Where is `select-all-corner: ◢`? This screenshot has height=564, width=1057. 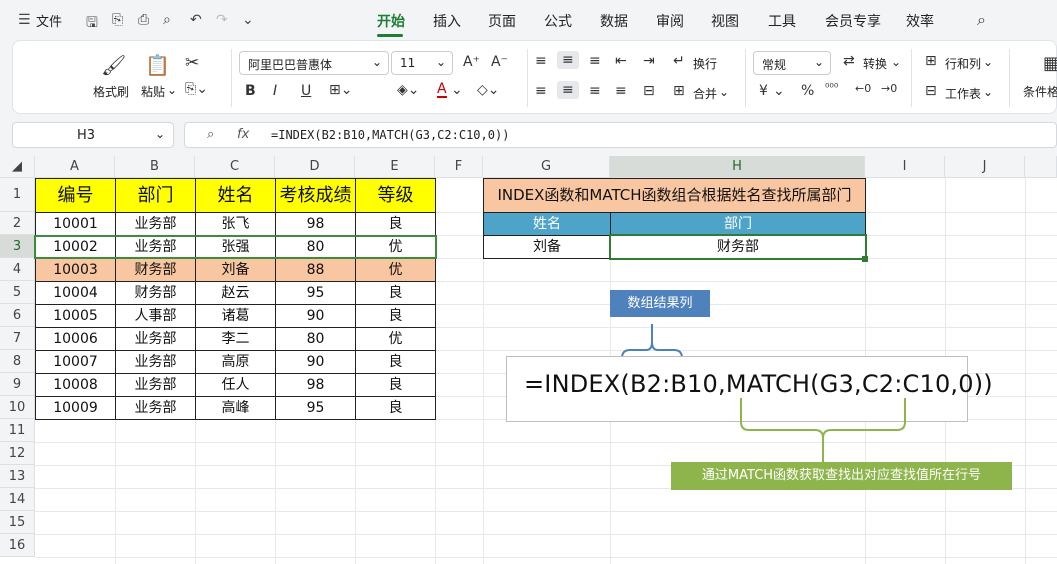
select-all-corner: ◢ is located at coordinates (17, 167).